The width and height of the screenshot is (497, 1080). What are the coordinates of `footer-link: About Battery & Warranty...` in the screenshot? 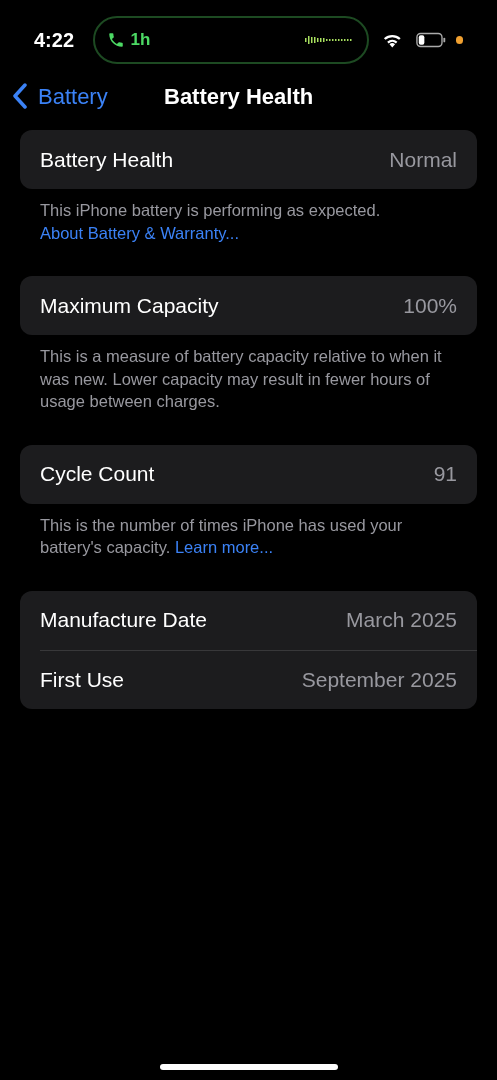 It's located at (139, 232).